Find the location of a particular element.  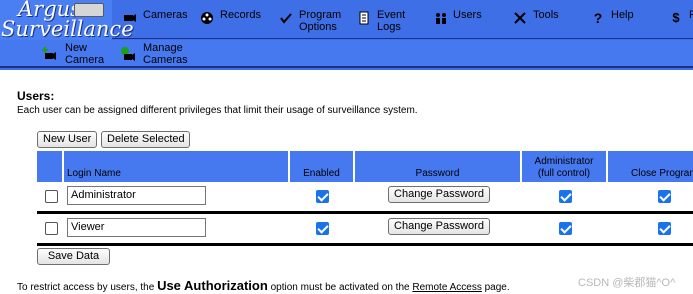

watermark: CSDN @柴郡猫^O^ is located at coordinates (627, 283).